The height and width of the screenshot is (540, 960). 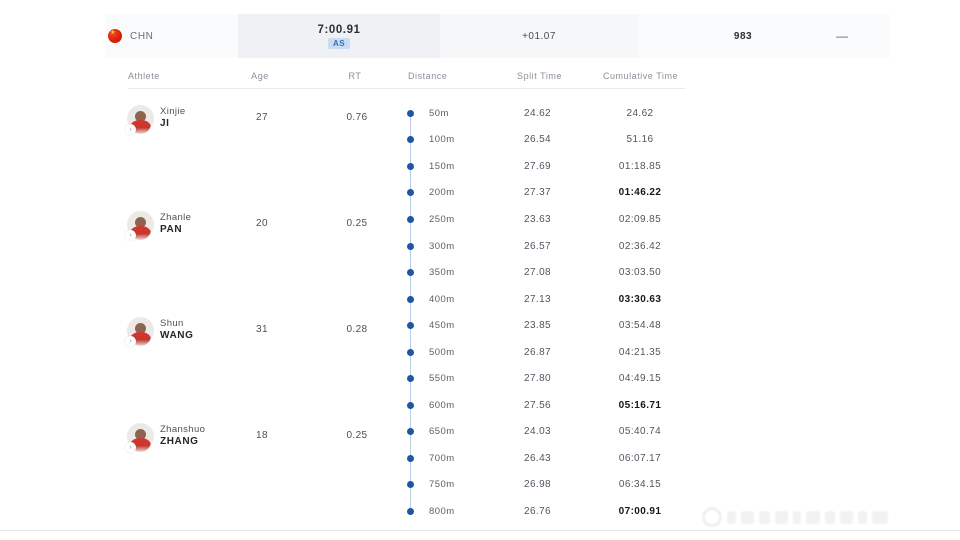 I want to click on athlete-row: › Zhanle PAN 20 0.25, so click(x=266, y=228).